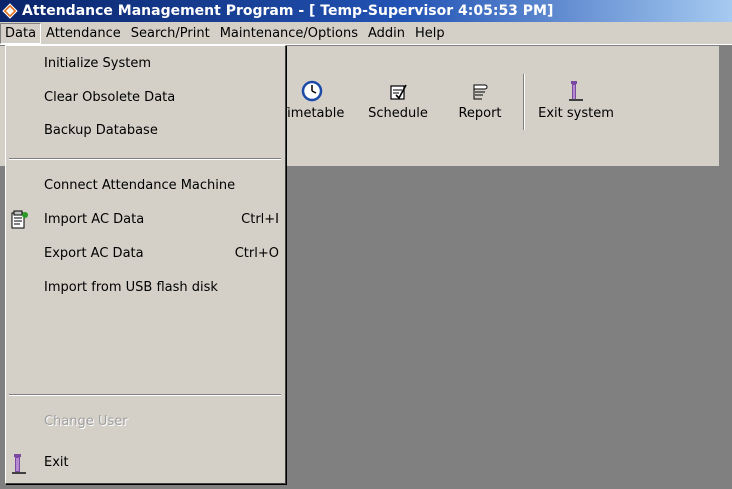 This screenshot has height=489, width=732. I want to click on menu-item-label: Connect Attendance Machine, so click(140, 185).